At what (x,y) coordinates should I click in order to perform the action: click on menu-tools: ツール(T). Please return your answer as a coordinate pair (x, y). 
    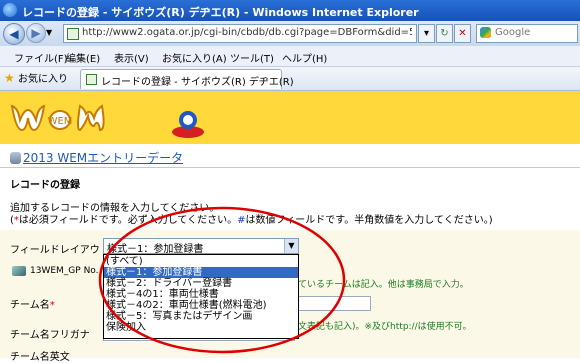
    Looking at the image, I should click on (252, 57).